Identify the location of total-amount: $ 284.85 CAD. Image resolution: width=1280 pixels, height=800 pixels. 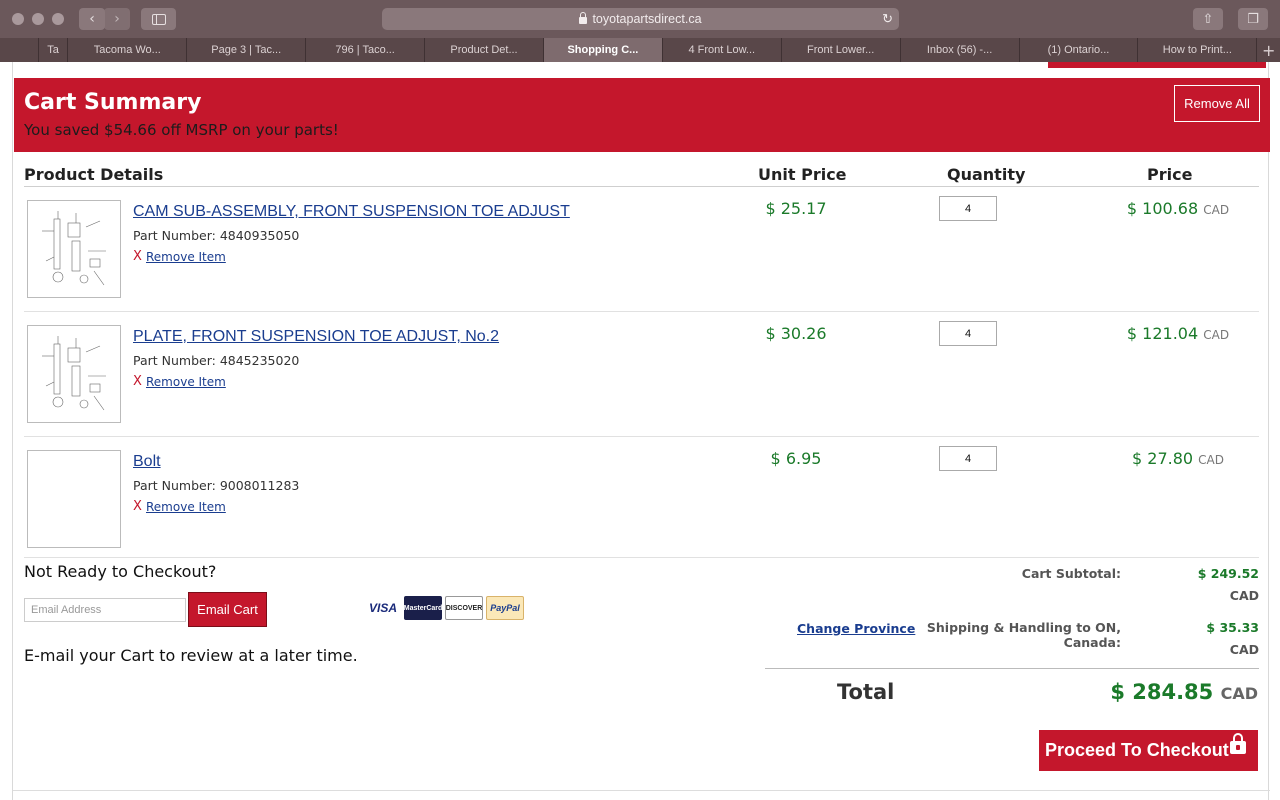
(1184, 692).